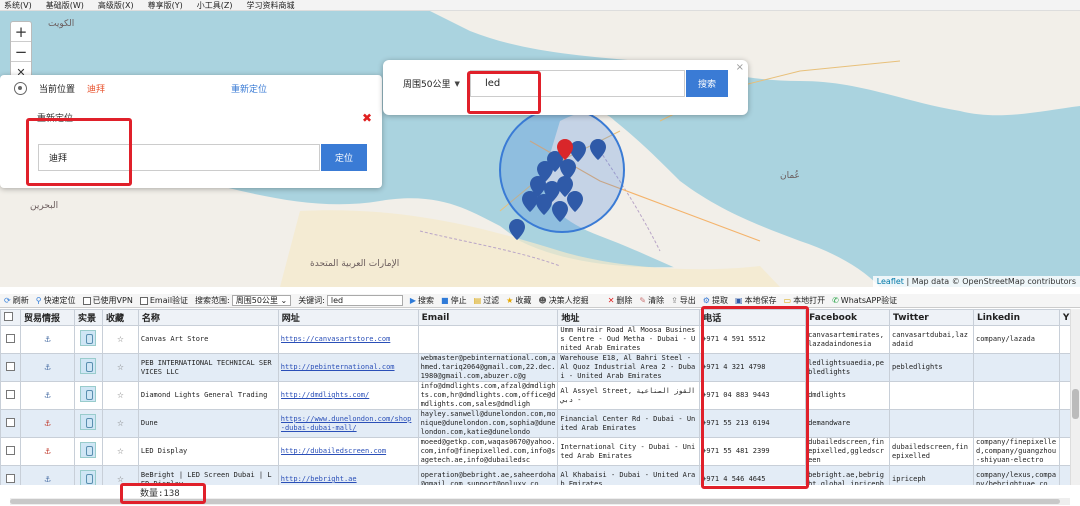 This screenshot has height=506, width=1080. I want to click on decision-maker-button: ☻ 决策人挖掘, so click(563, 300).